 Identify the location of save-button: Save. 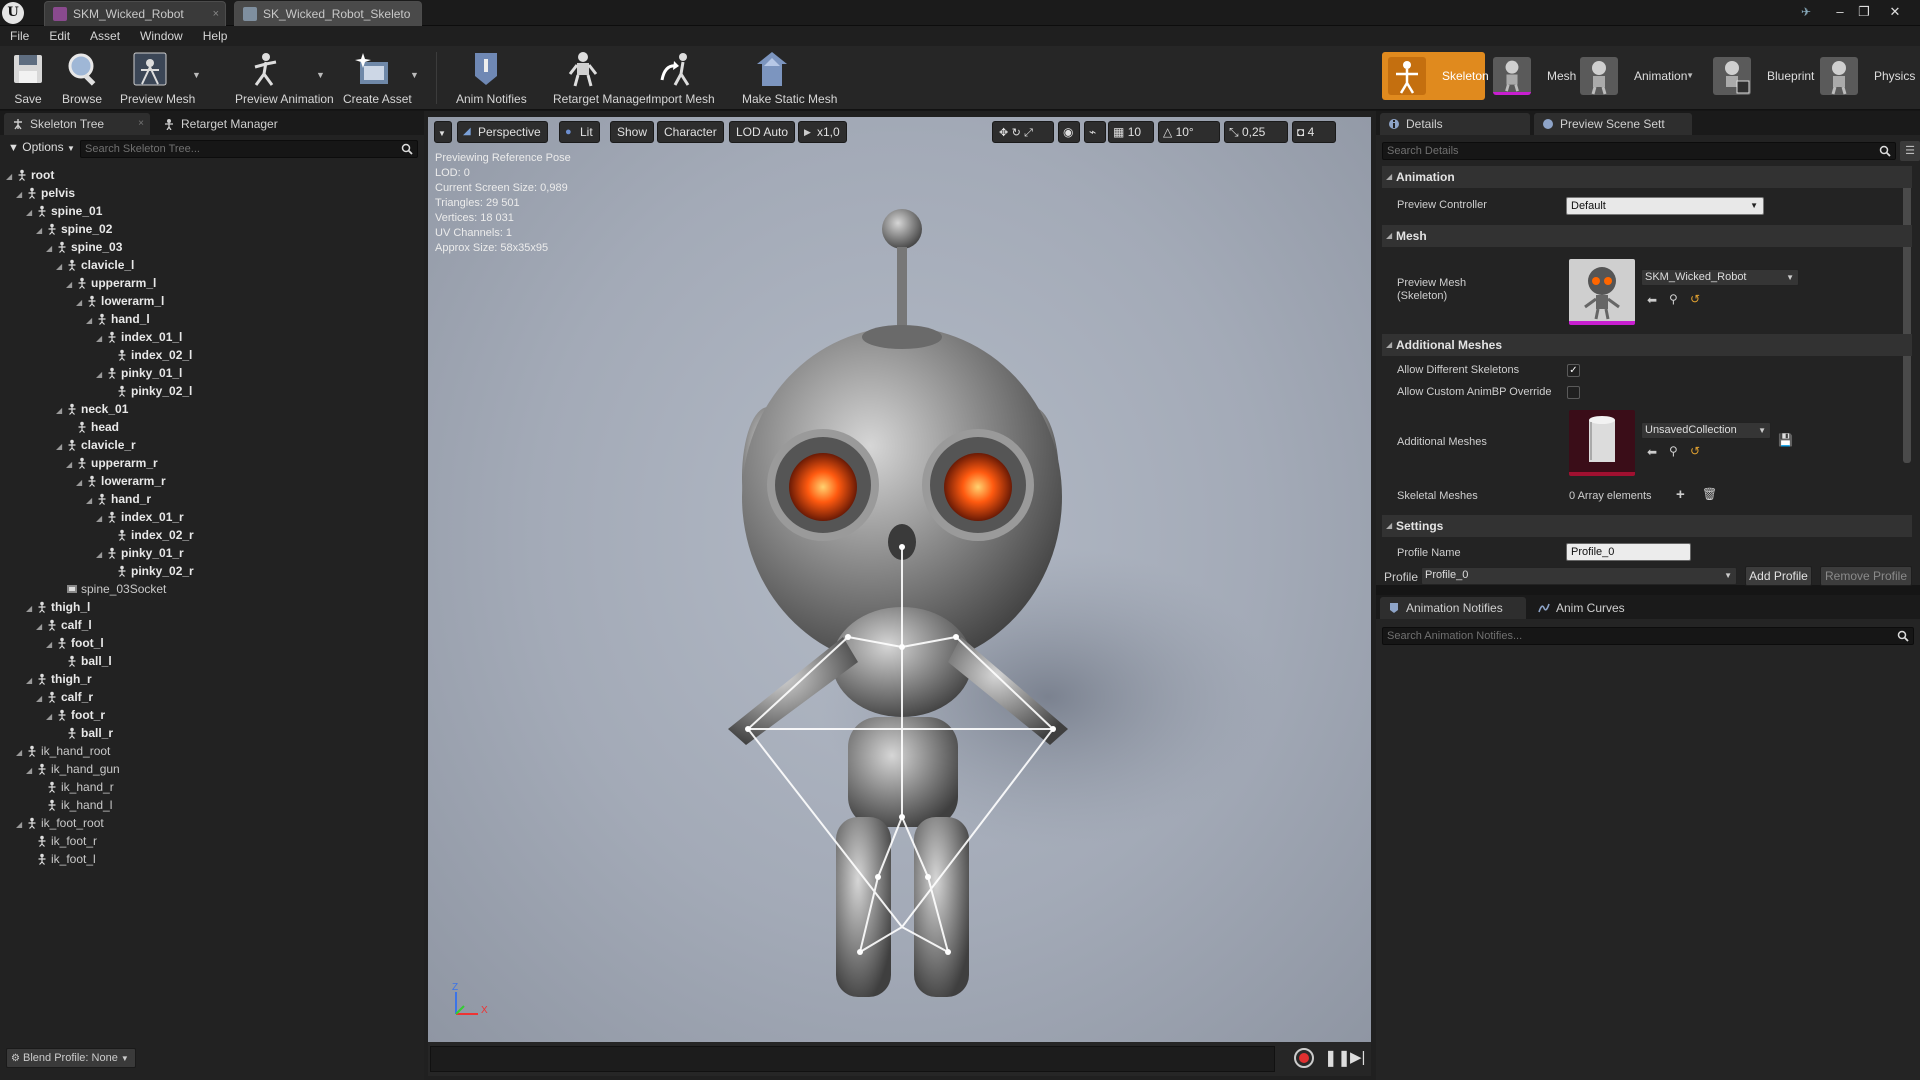
(28, 78).